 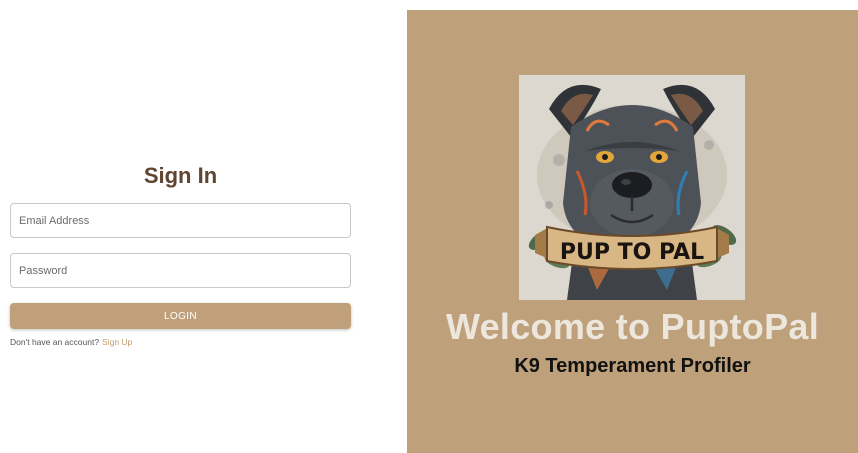 I want to click on email-field, so click(x=180, y=220).